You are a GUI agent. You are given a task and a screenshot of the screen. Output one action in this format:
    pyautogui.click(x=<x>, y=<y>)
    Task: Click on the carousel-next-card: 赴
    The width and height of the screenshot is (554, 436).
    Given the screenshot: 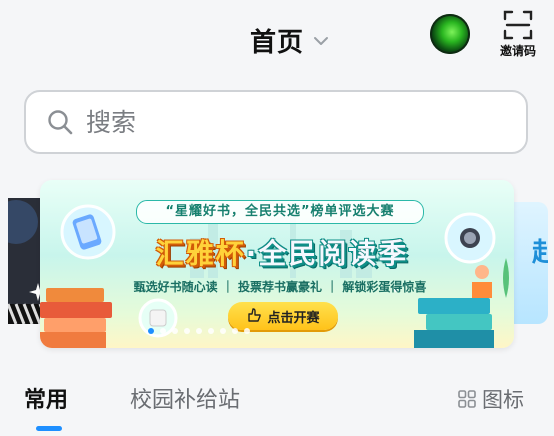 What is the action you would take?
    pyautogui.click(x=530, y=263)
    